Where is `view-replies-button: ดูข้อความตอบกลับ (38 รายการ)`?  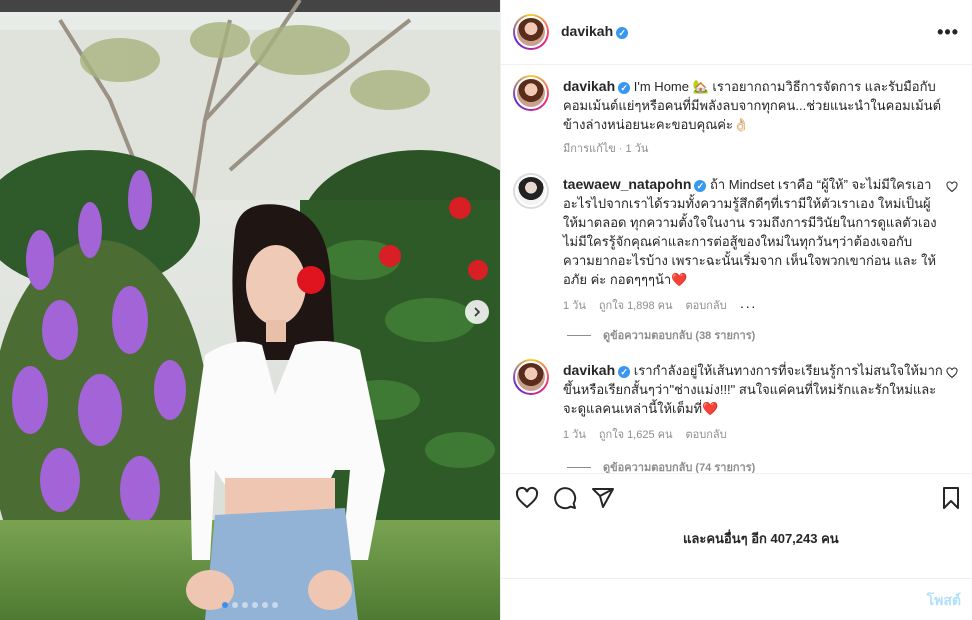 view-replies-button: ดูข้อความตอบกลับ (38 รายการ) is located at coordinates (661, 335).